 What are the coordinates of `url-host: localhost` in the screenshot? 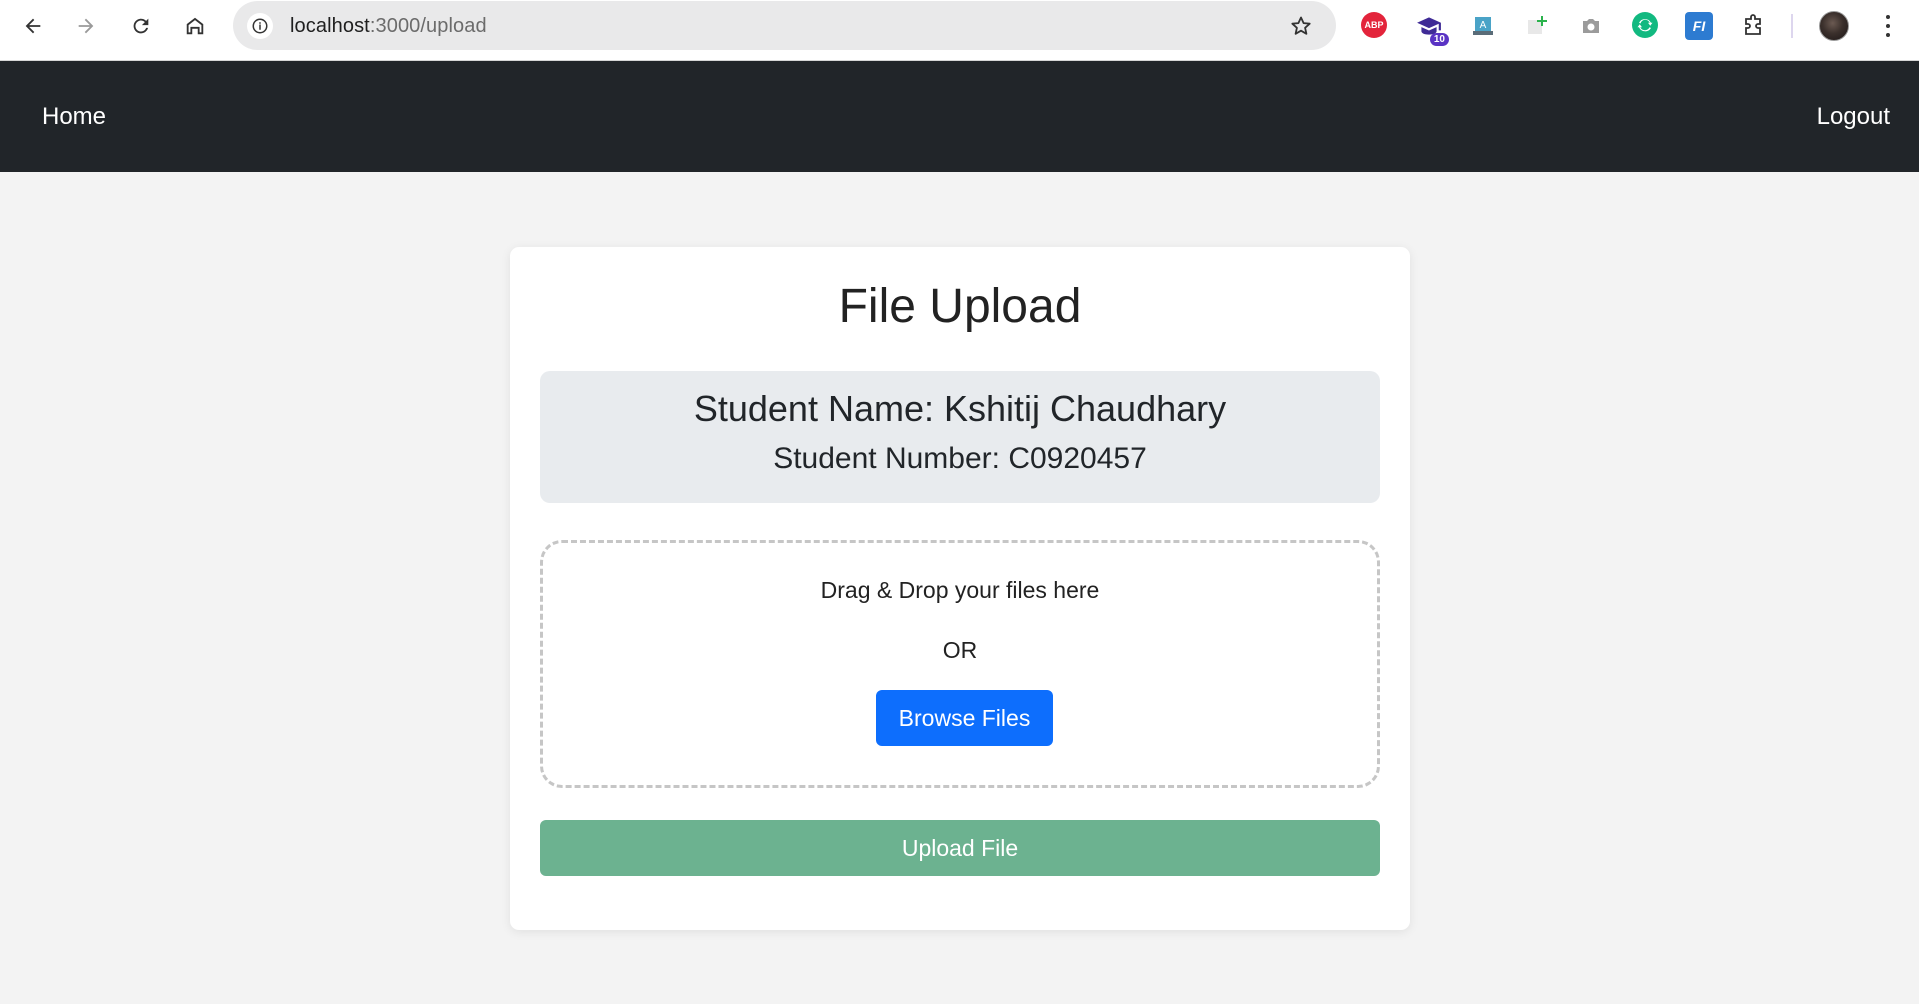 It's located at (330, 26).